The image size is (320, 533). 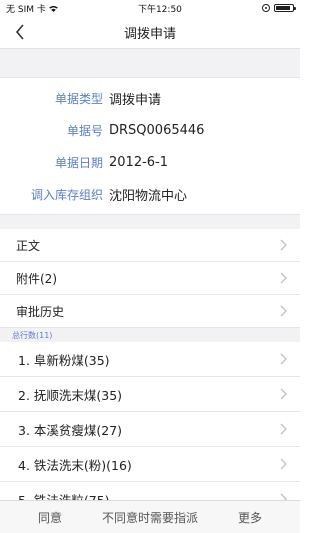 I want to click on status-left: 无 SIM 卡, so click(x=32, y=8).